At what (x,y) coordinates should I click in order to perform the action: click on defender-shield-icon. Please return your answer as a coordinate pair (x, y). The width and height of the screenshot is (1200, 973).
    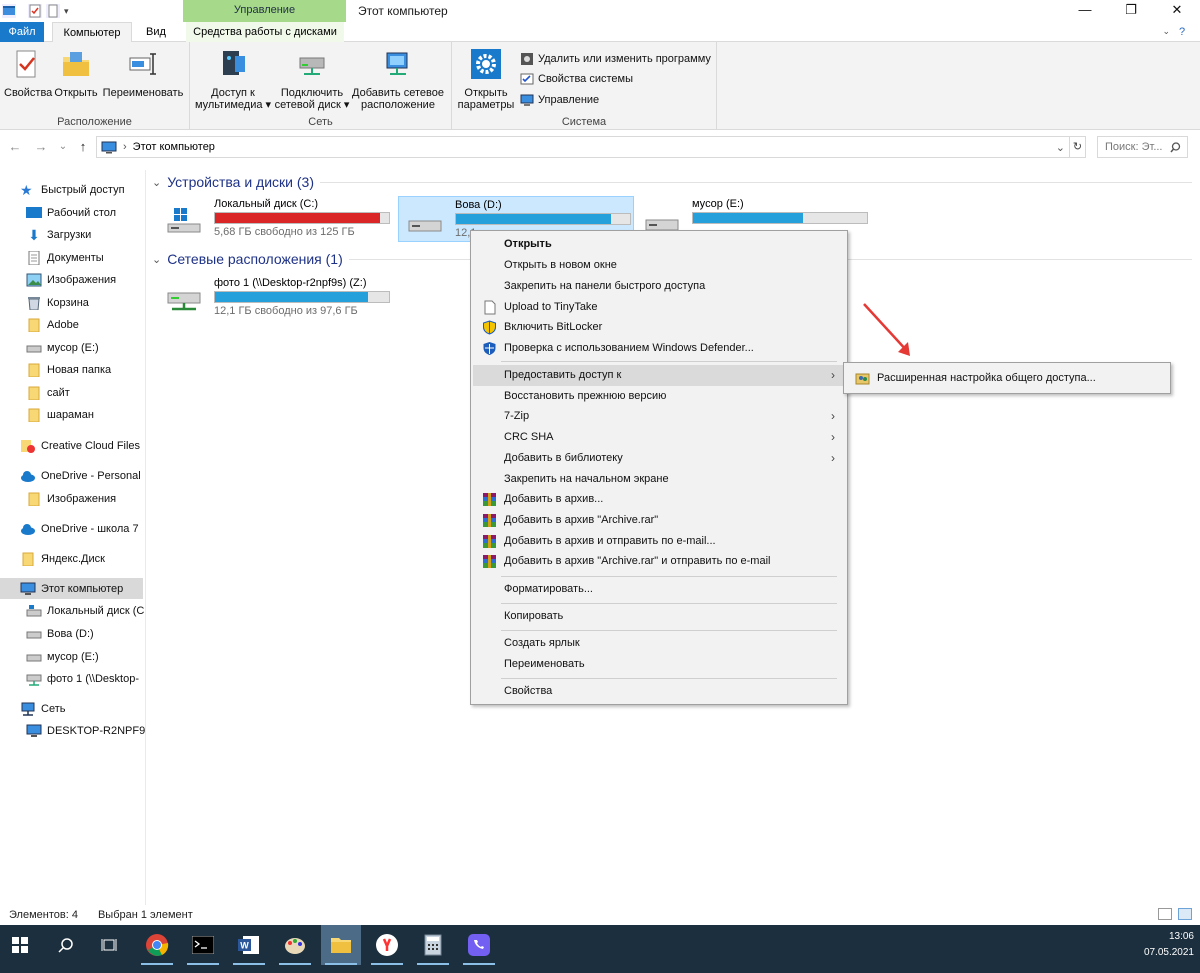
    Looking at the image, I should click on (489, 348).